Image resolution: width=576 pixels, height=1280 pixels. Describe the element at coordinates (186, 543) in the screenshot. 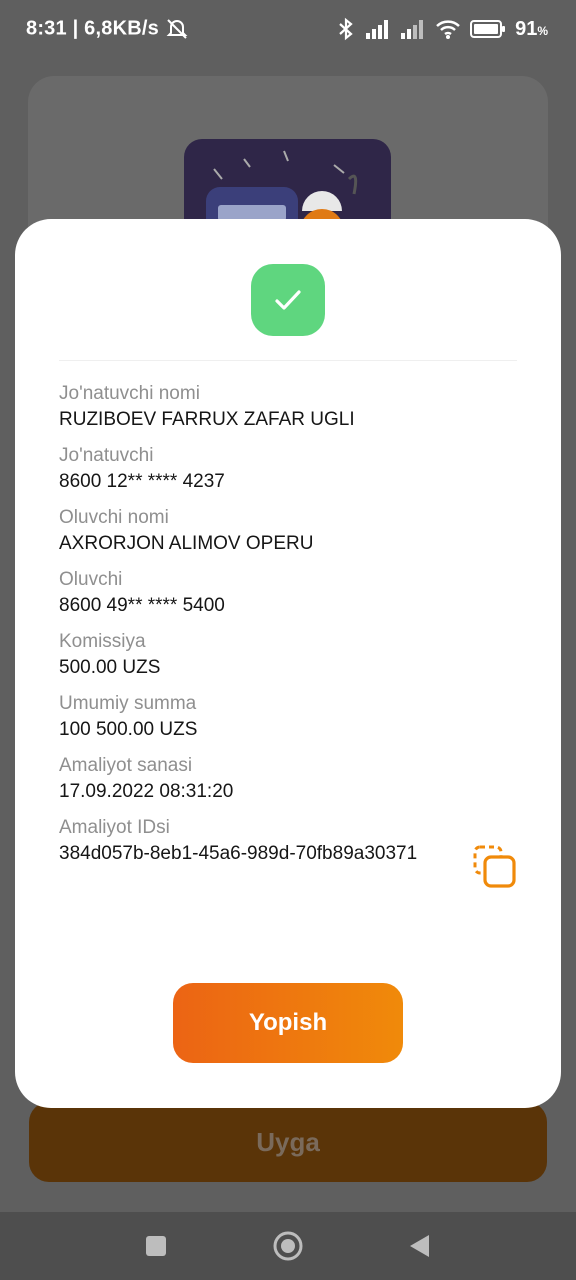

I see `field-value: AXRORJON ALIMOV OPERU` at that location.